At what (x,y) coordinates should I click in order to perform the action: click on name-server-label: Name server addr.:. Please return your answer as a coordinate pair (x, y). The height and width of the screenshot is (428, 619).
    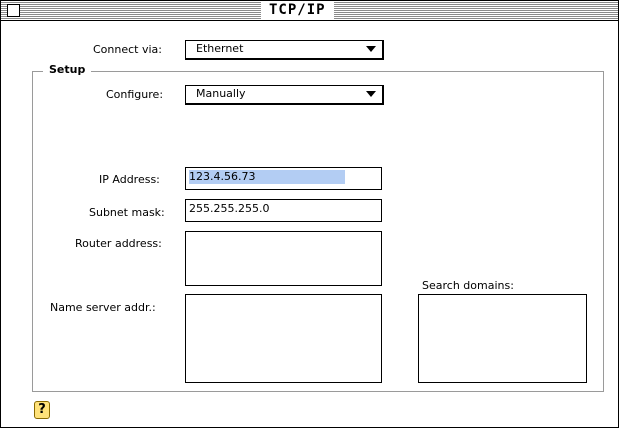
    Looking at the image, I should click on (103, 307).